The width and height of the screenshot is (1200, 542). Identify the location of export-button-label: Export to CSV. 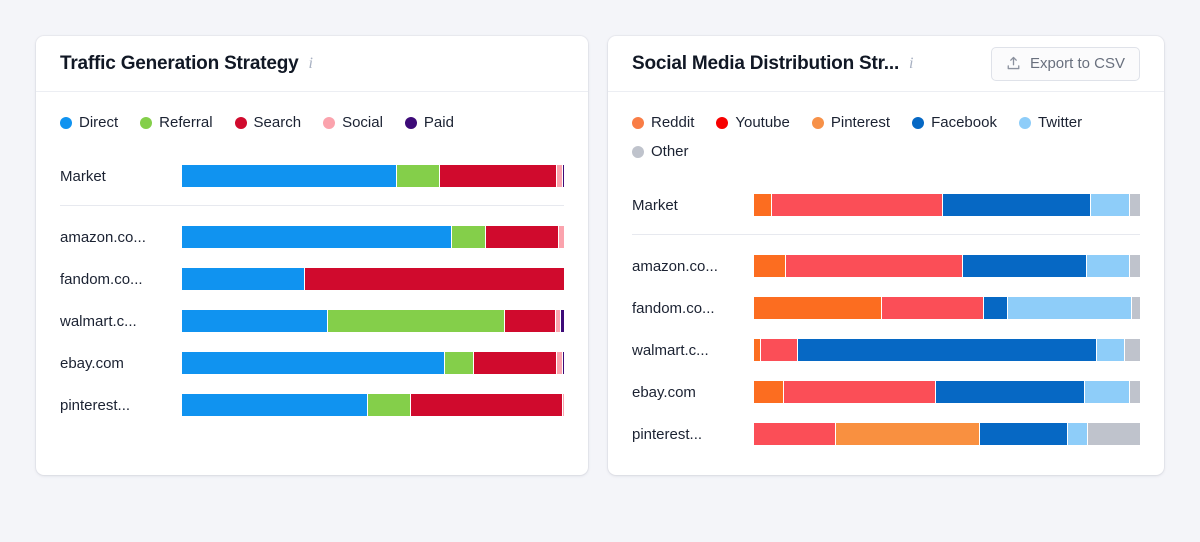
(1077, 63).